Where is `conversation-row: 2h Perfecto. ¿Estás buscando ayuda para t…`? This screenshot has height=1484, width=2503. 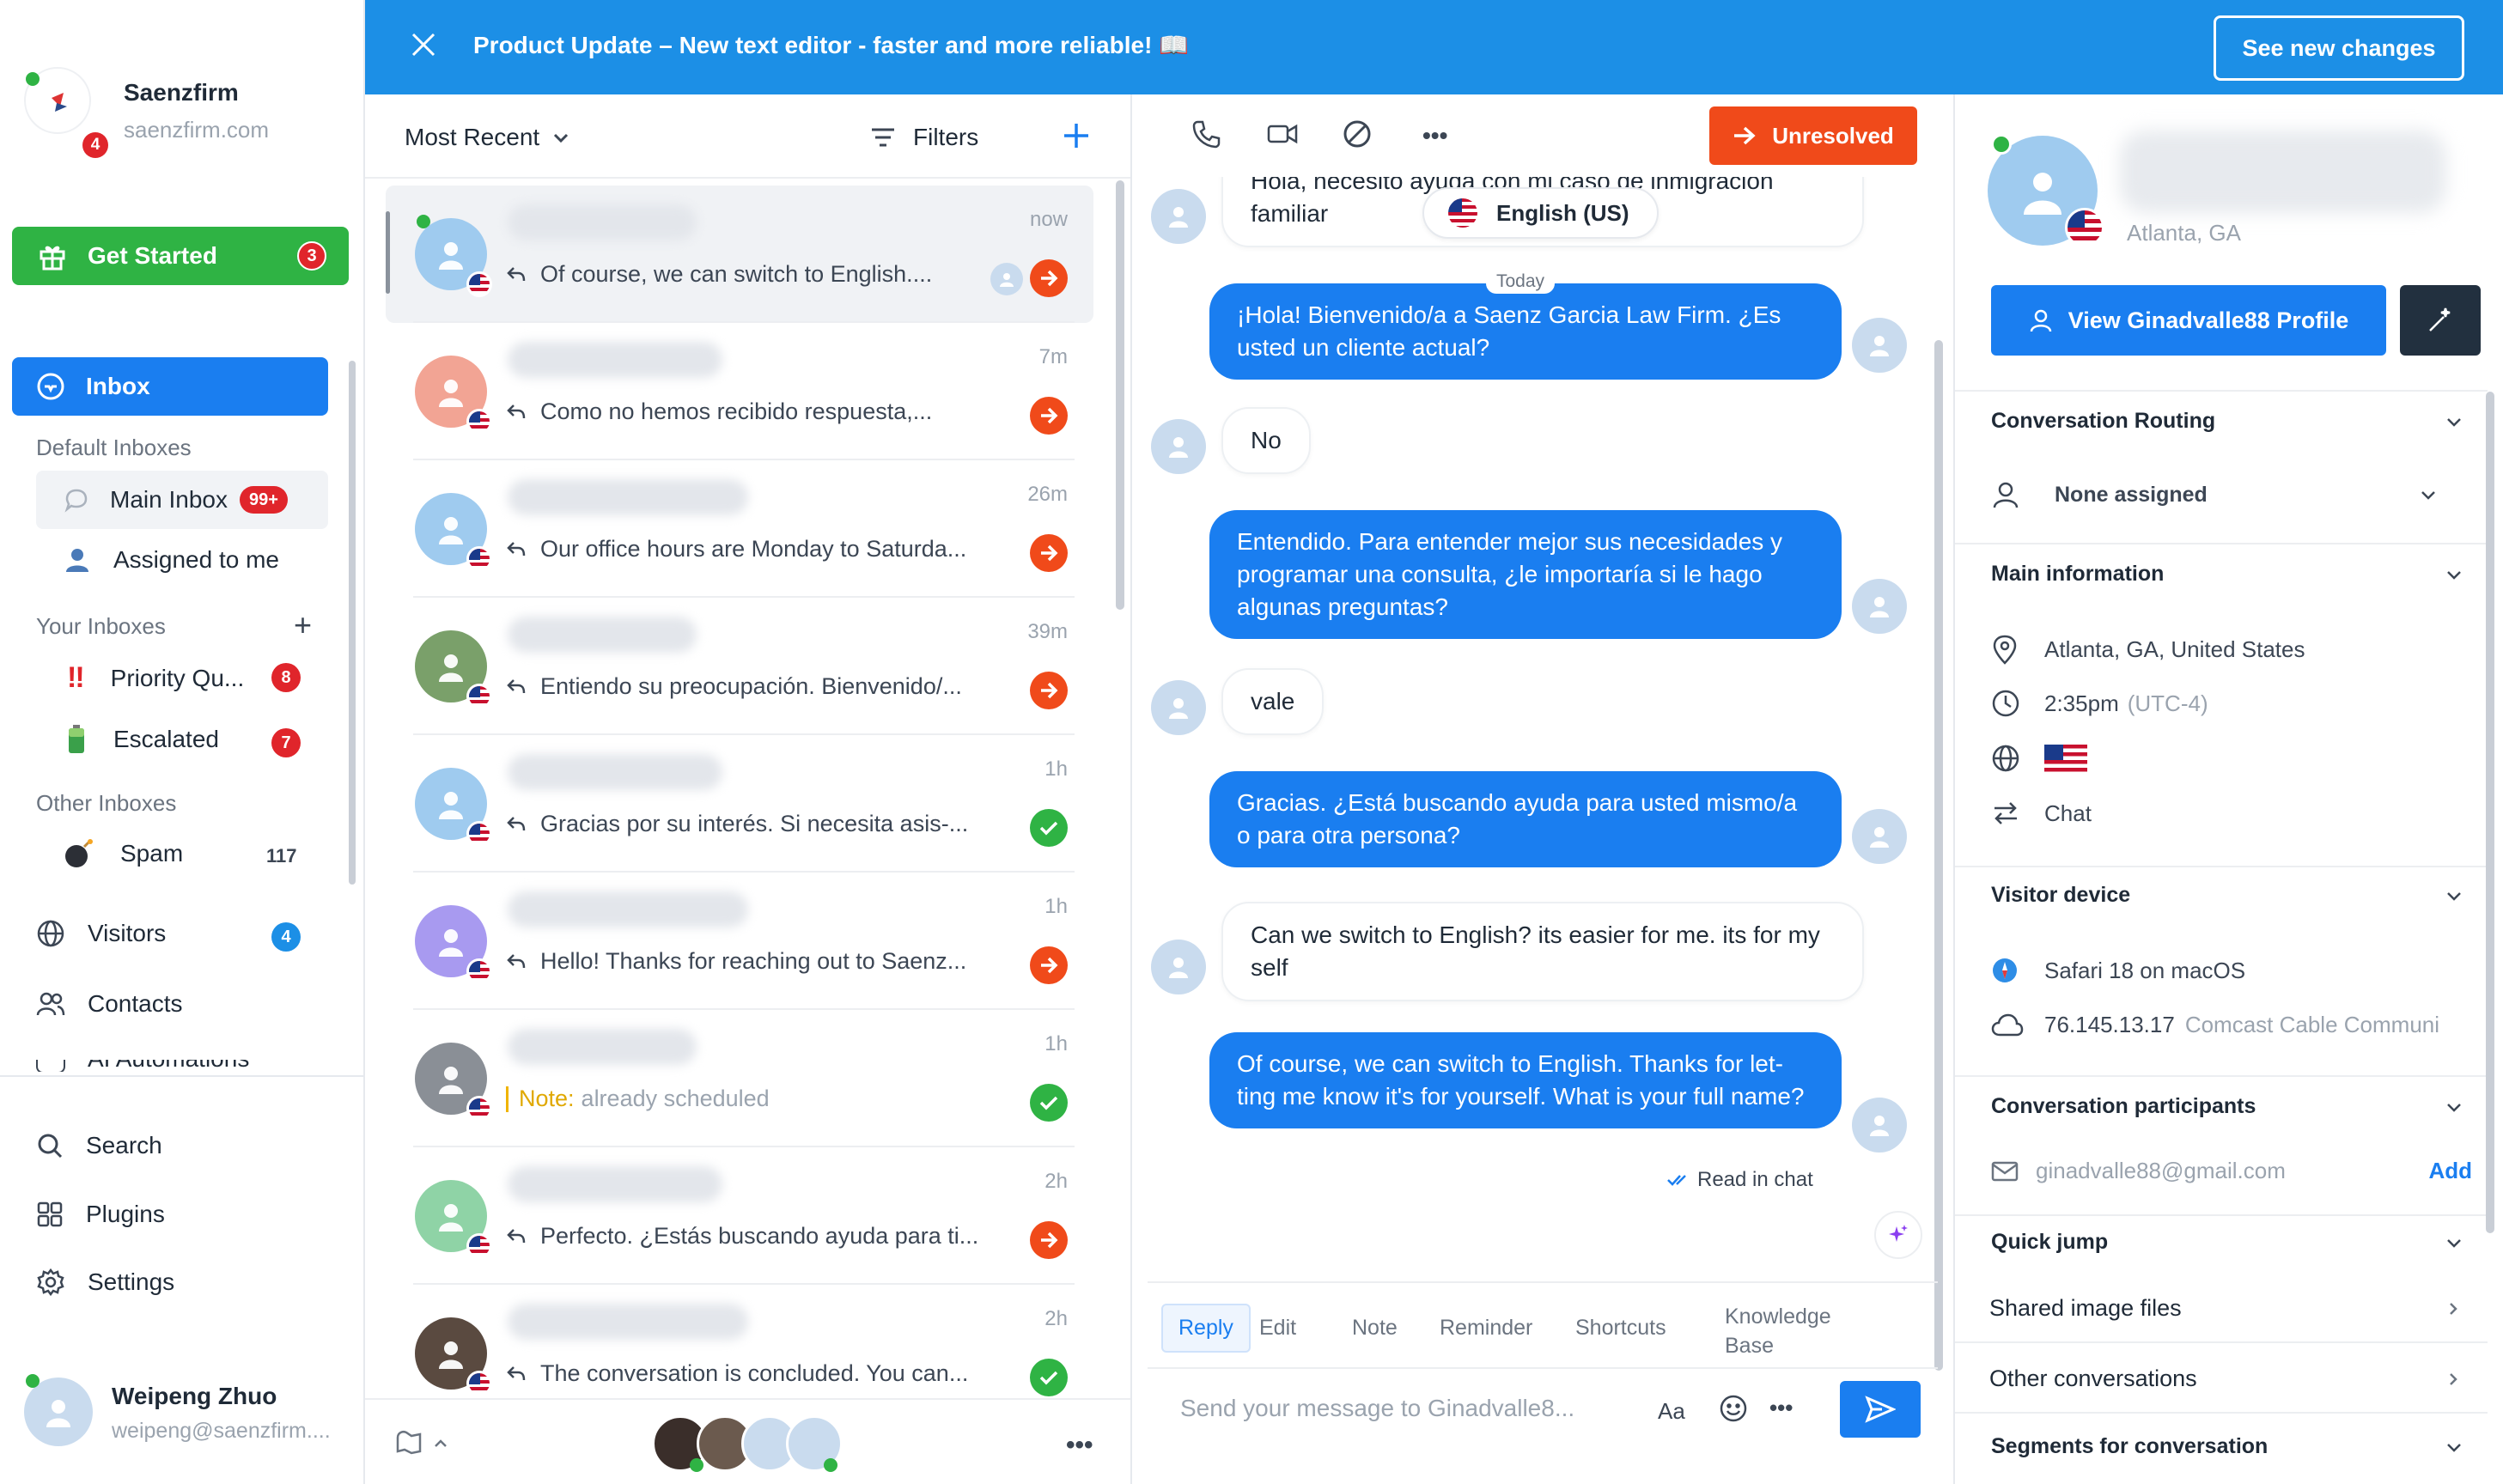 conversation-row: 2h Perfecto. ¿Estás buscando ayuda para t… is located at coordinates (740, 1216).